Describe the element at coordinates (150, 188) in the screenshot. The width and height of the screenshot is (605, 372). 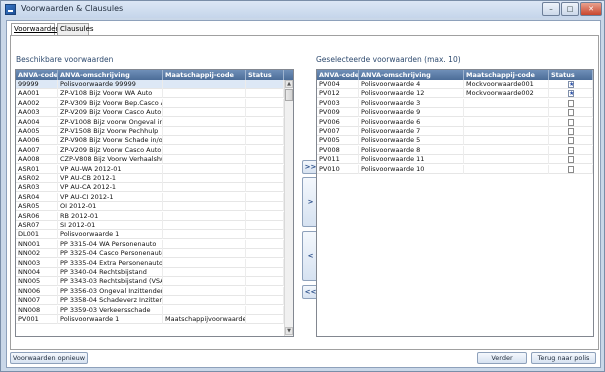
I see `table-row: ASR03 VP AU-CA 2012-1` at that location.